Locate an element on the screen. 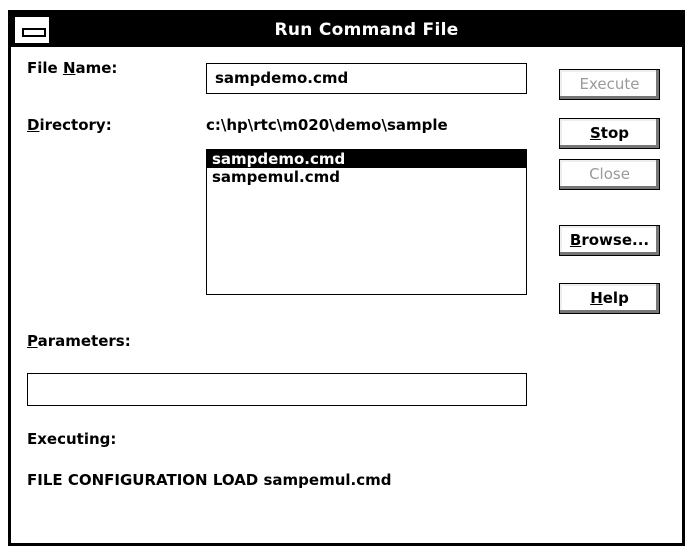 This screenshot has height=554, width=695. help-button: Help is located at coordinates (609, 298).